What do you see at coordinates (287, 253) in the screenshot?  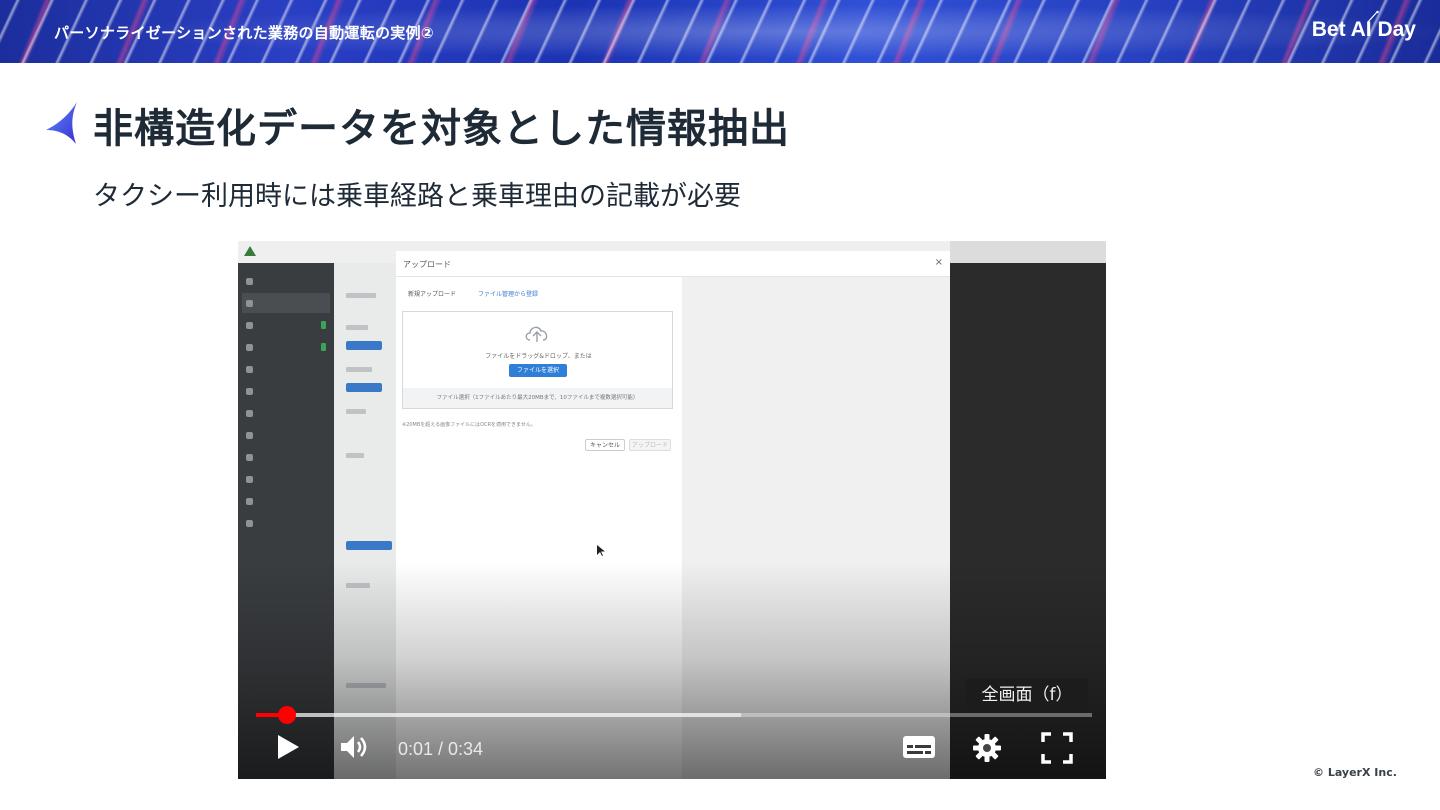 I see `app-logo` at bounding box center [287, 253].